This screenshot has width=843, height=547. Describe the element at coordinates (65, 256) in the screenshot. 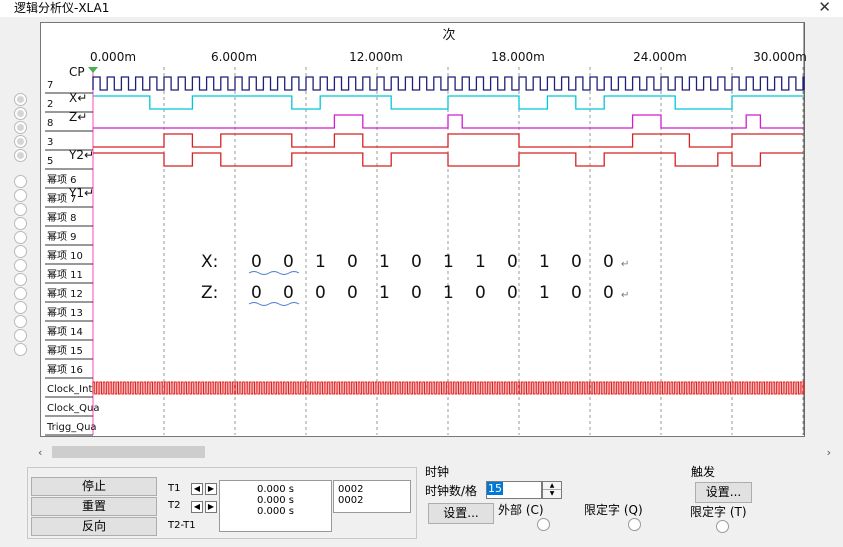

I see `channel-label: 幂项 10` at that location.